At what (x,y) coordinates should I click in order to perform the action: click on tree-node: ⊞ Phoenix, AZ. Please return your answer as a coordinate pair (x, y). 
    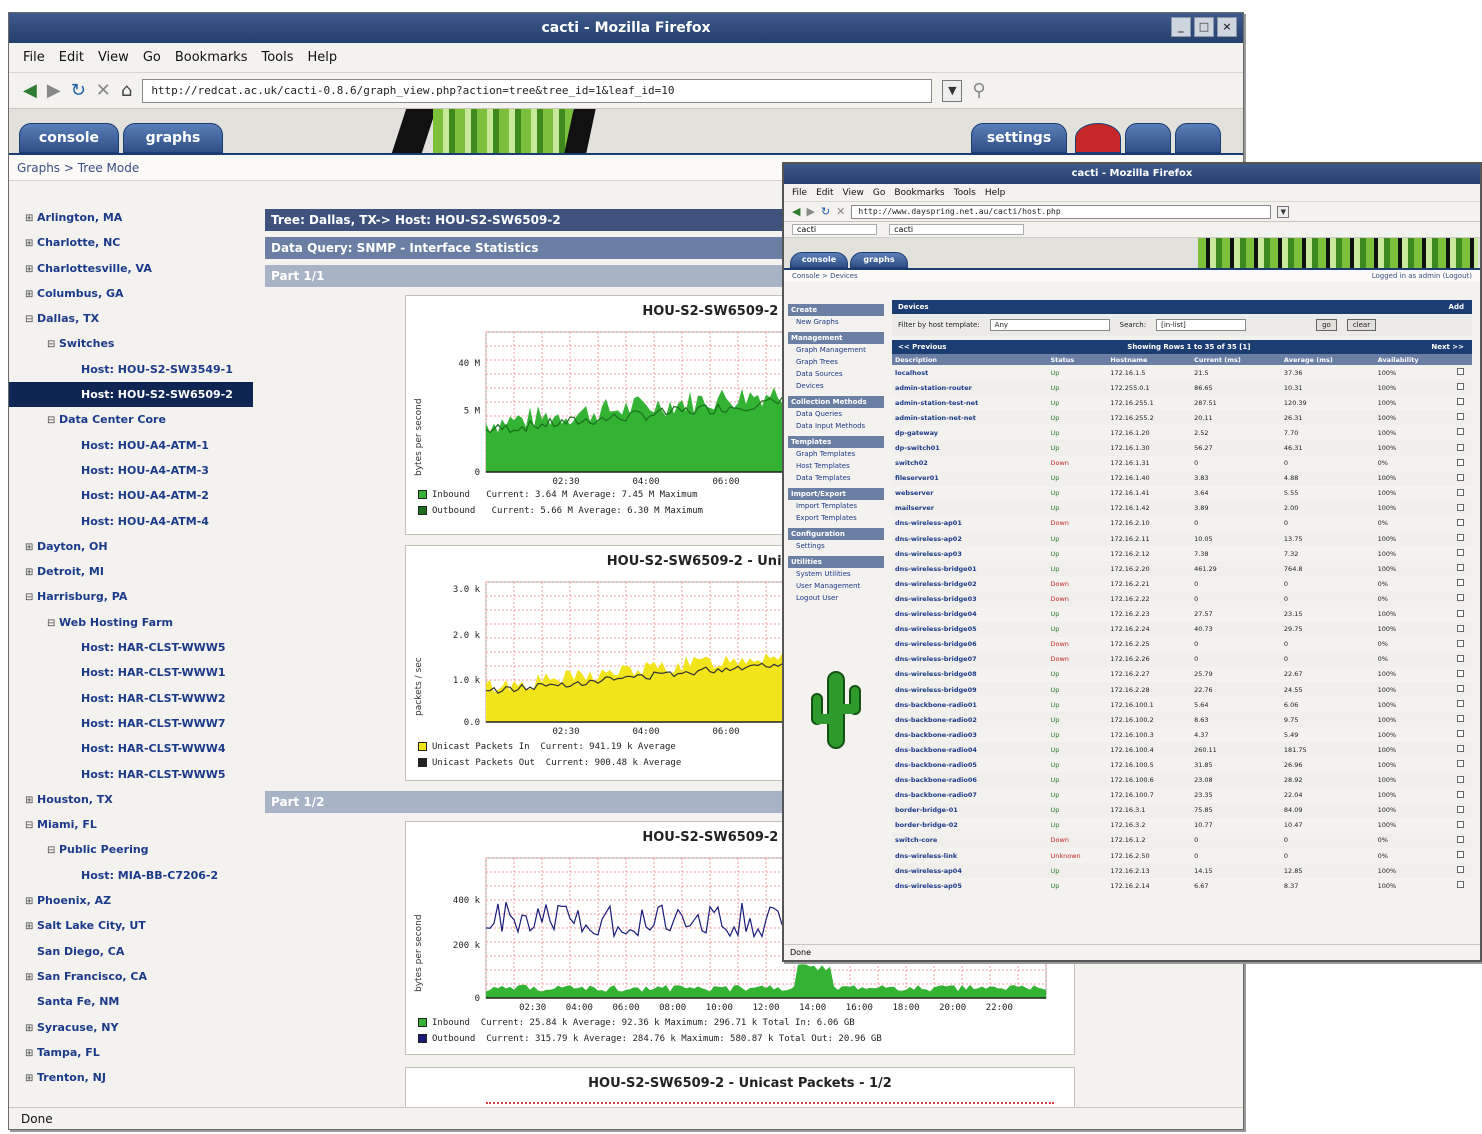
    Looking at the image, I should click on (131, 900).